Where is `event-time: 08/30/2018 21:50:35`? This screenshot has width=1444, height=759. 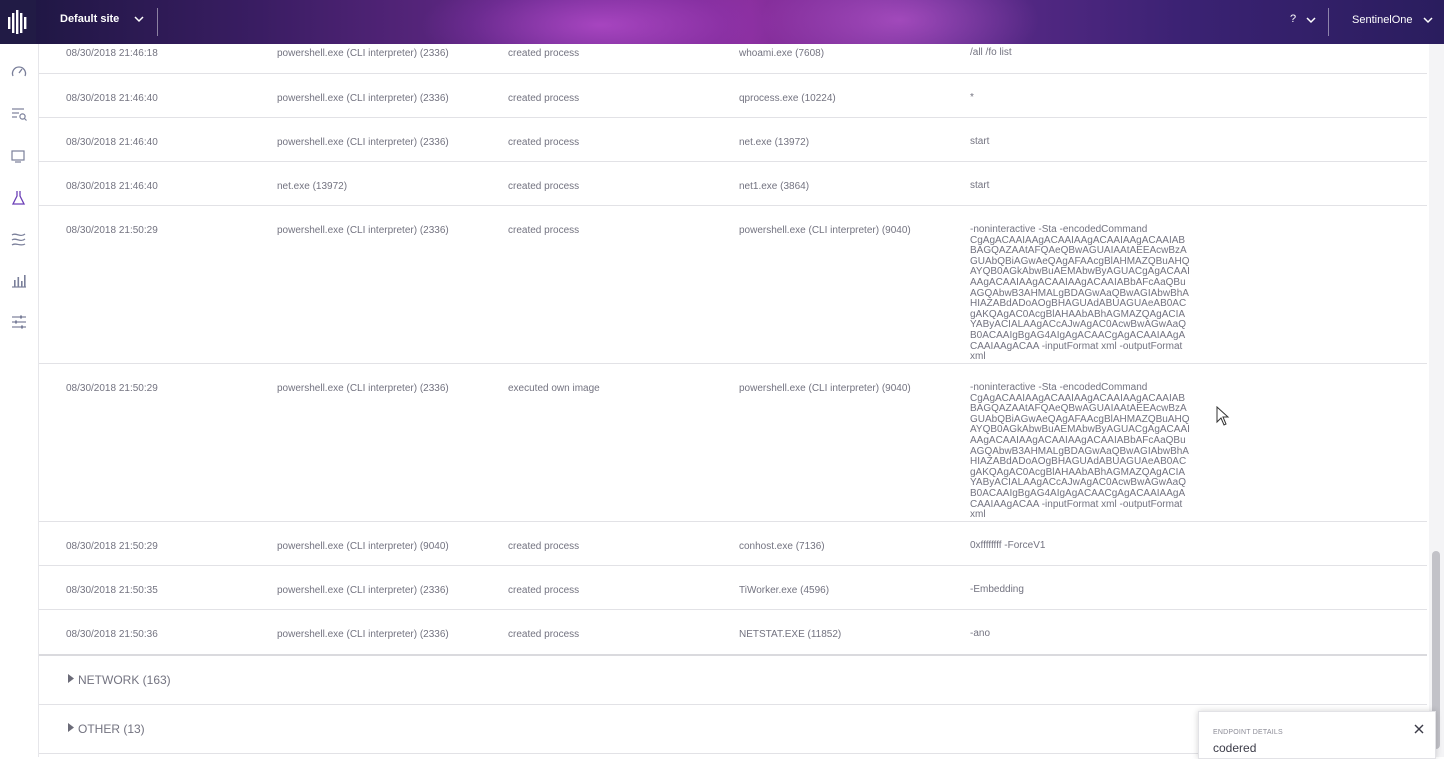
event-time: 08/30/2018 21:50:35 is located at coordinates (112, 590).